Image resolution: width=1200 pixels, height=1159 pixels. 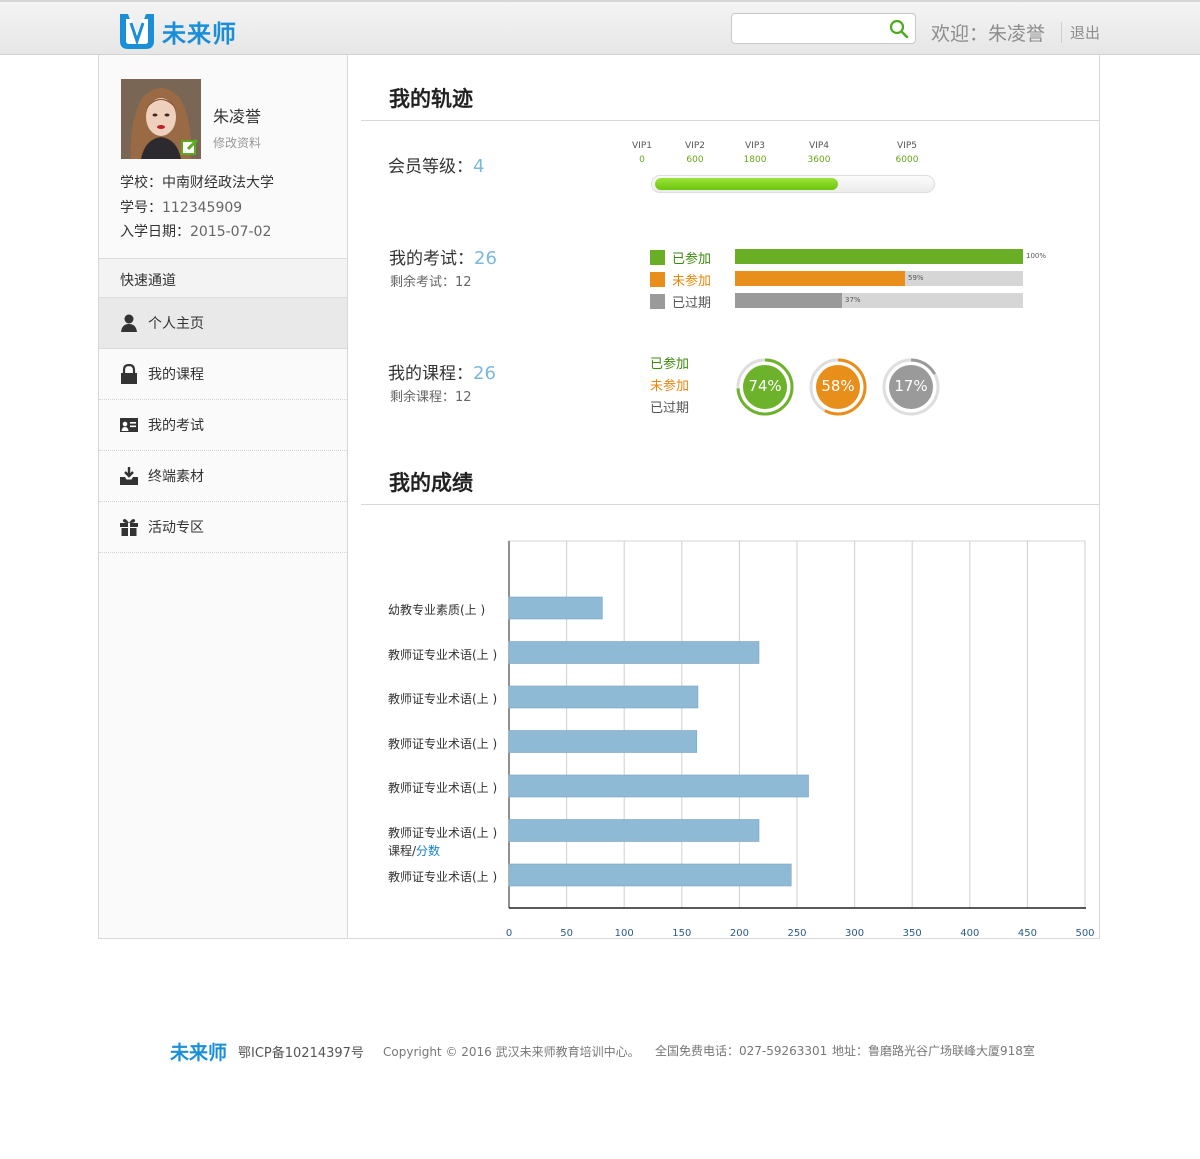 I want to click on vip-progress-bar, so click(x=793, y=184).